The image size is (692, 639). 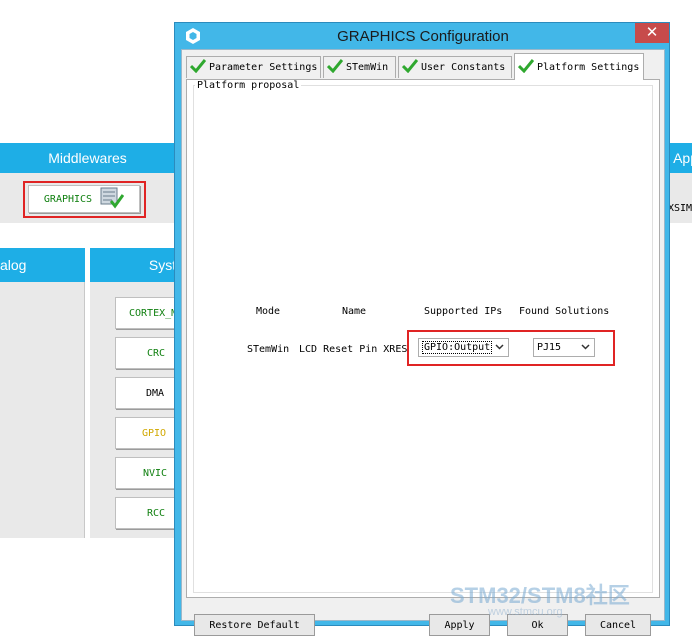 What do you see at coordinates (42, 410) in the screenshot?
I see `analog-panel` at bounding box center [42, 410].